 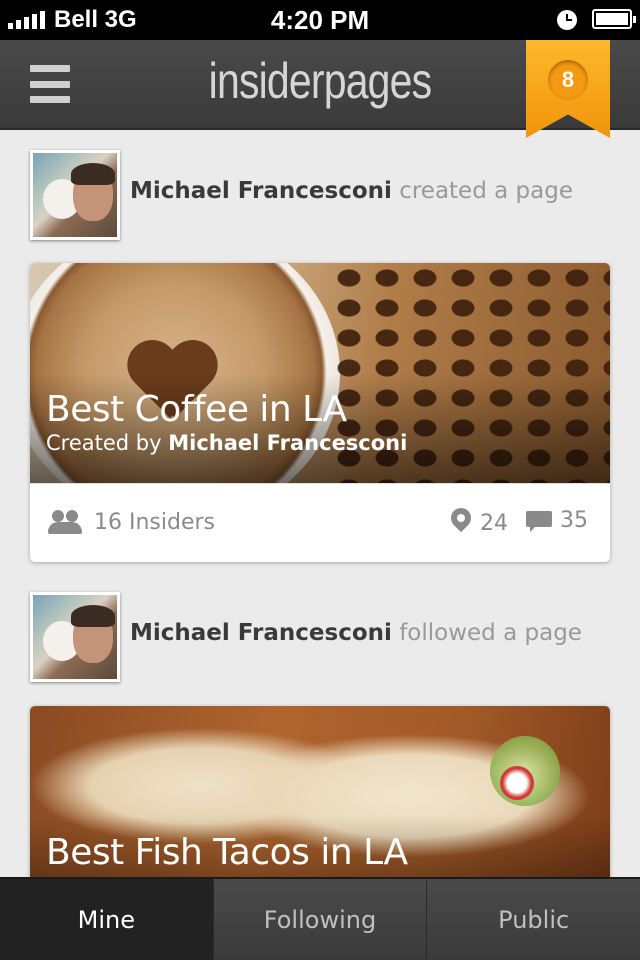 I want to click on tab-mine: Mine, so click(x=106, y=919).